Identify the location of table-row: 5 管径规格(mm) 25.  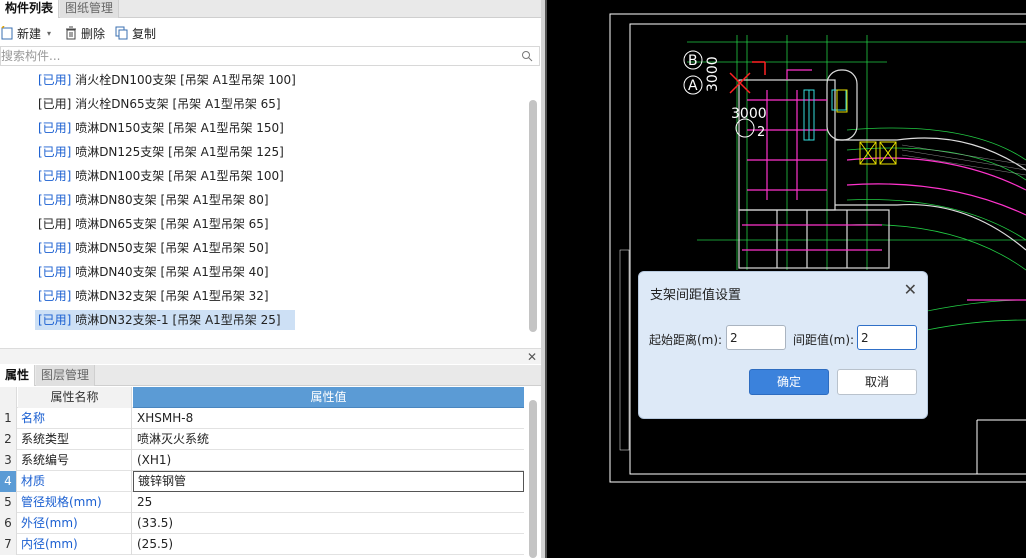
(262, 502).